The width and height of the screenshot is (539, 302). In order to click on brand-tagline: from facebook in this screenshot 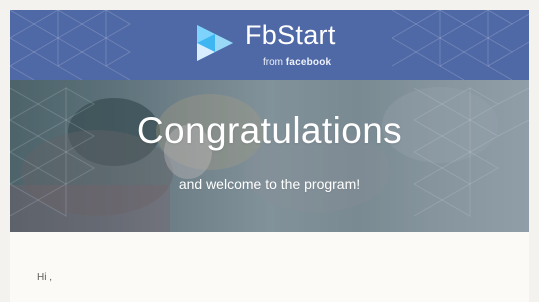, I will do `click(297, 62)`.